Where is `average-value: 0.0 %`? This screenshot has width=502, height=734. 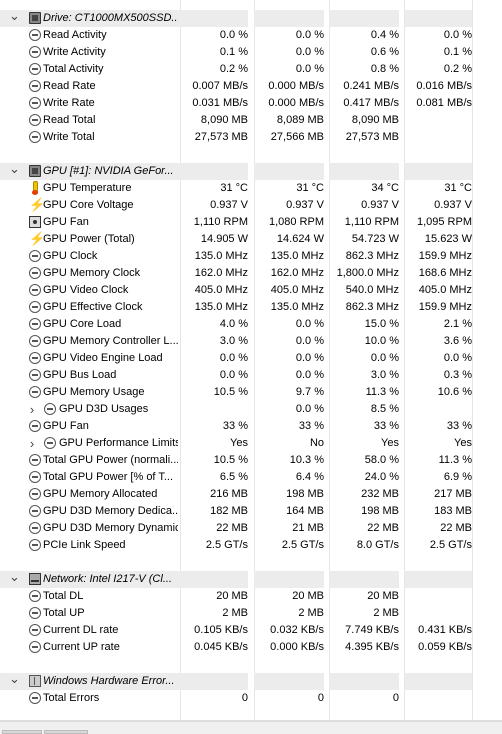 average-value: 0.0 % is located at coordinates (457, 35).